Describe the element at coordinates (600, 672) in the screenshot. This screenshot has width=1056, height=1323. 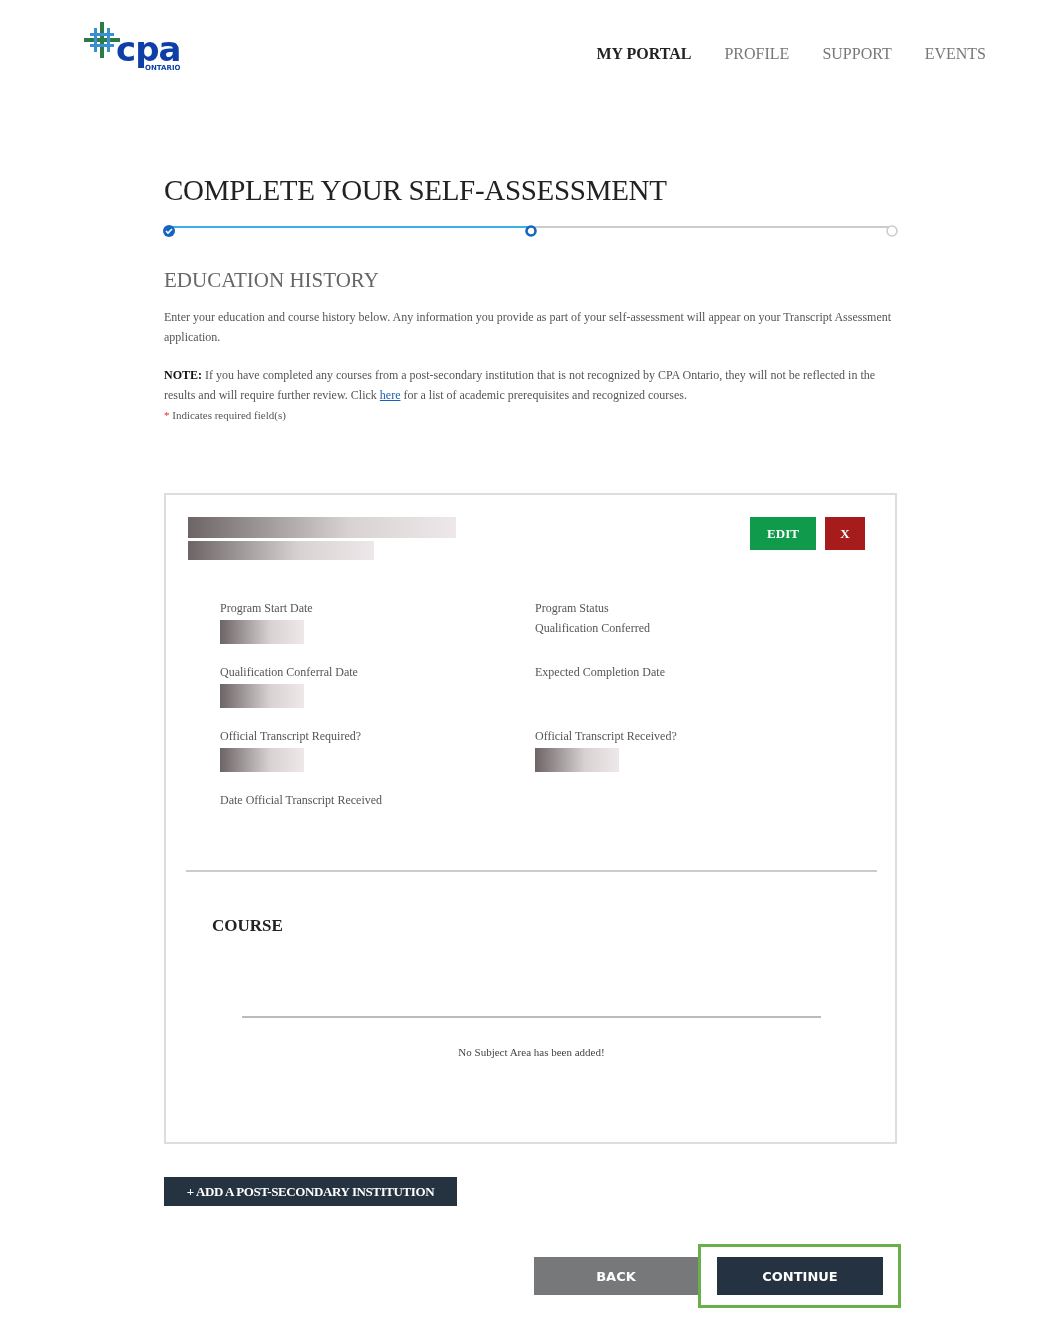
I see `field-label: Expected Completion Date` at that location.